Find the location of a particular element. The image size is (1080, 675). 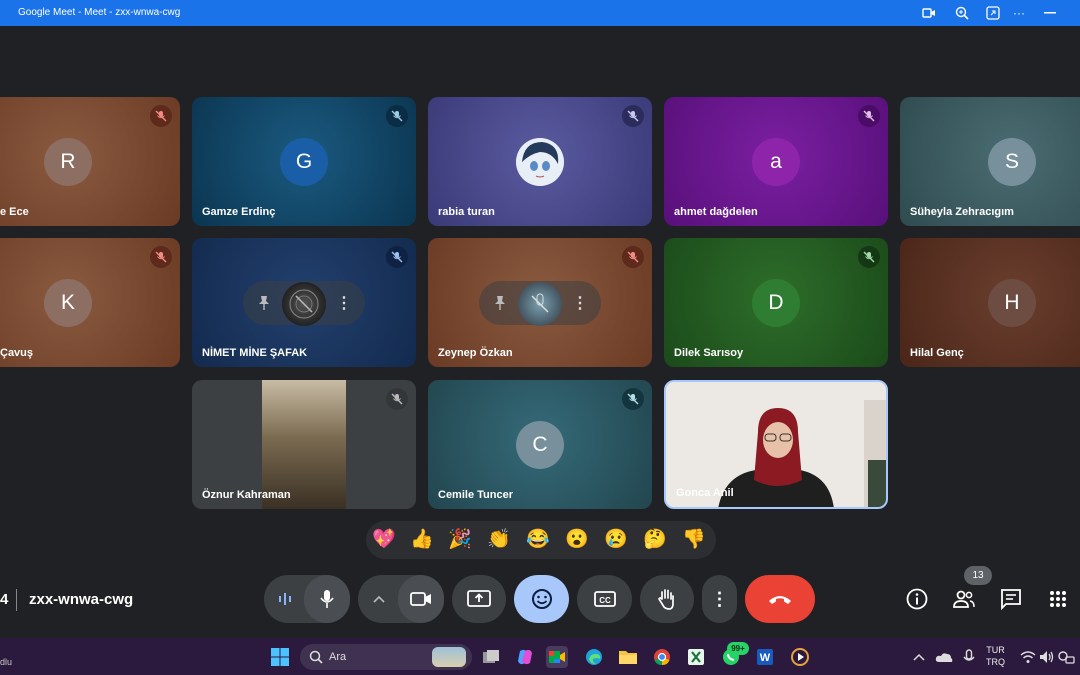

battery-icon is located at coordinates (1066, 657).